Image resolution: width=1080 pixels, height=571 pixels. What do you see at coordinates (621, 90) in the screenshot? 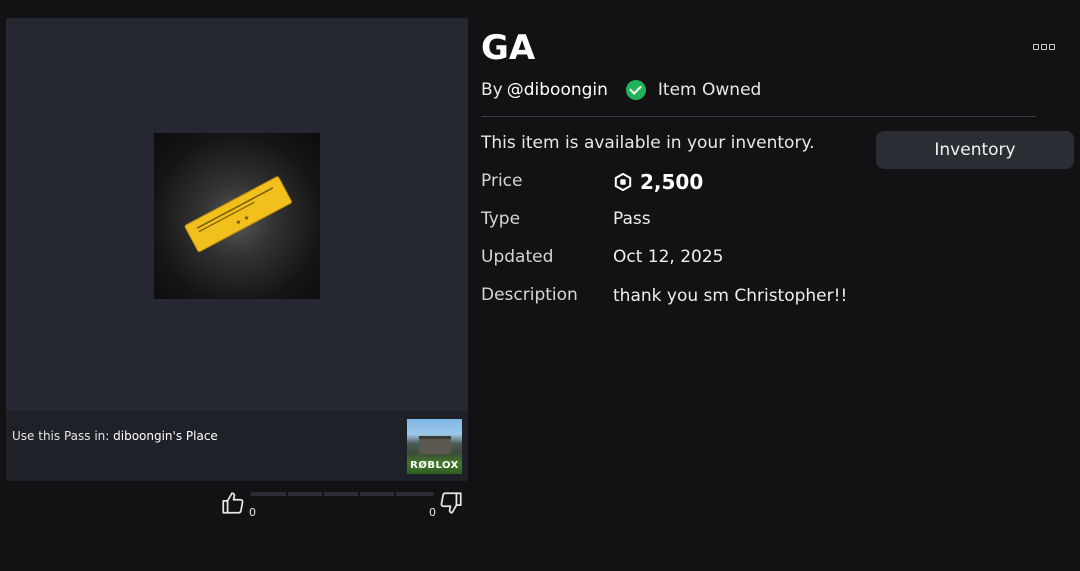
I see `creator-byline: By @diboongin Item Owned` at bounding box center [621, 90].